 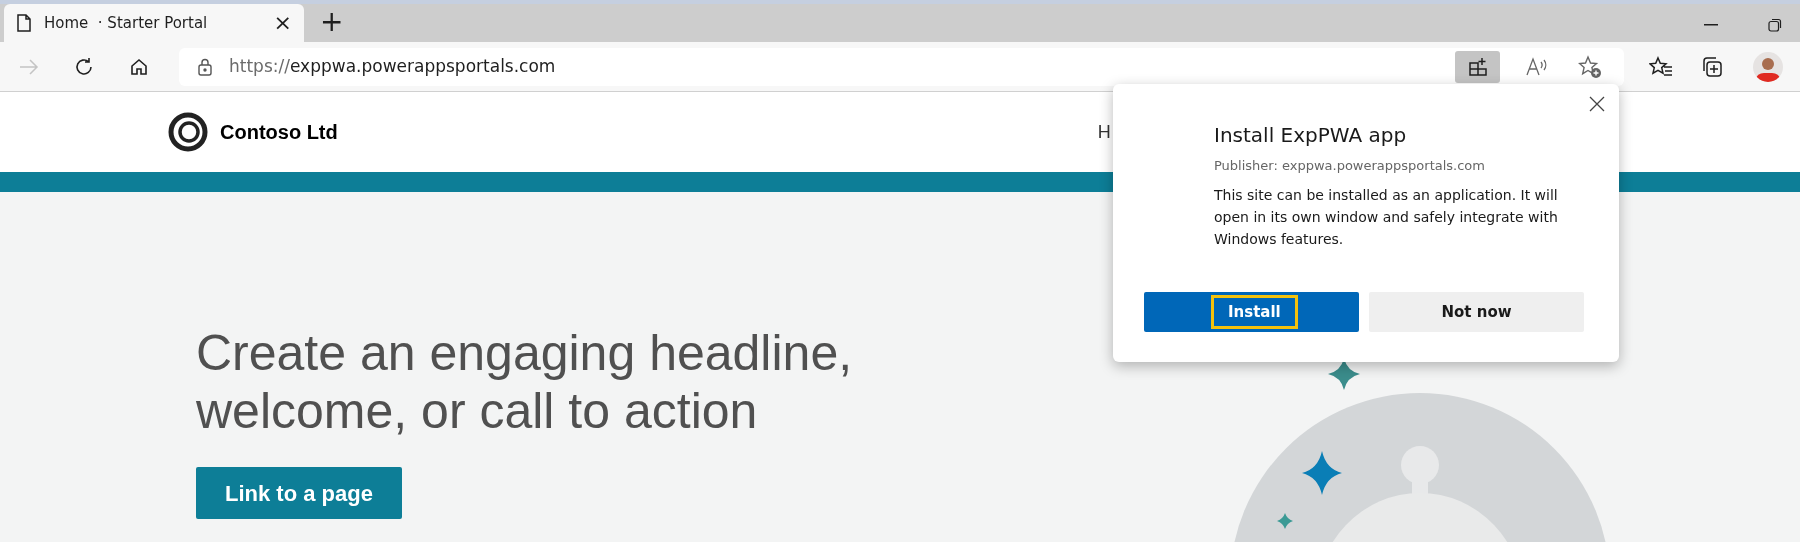 I want to click on publisher-text: Publisher: exppwa.powerappsportals.com, so click(x=1350, y=166).